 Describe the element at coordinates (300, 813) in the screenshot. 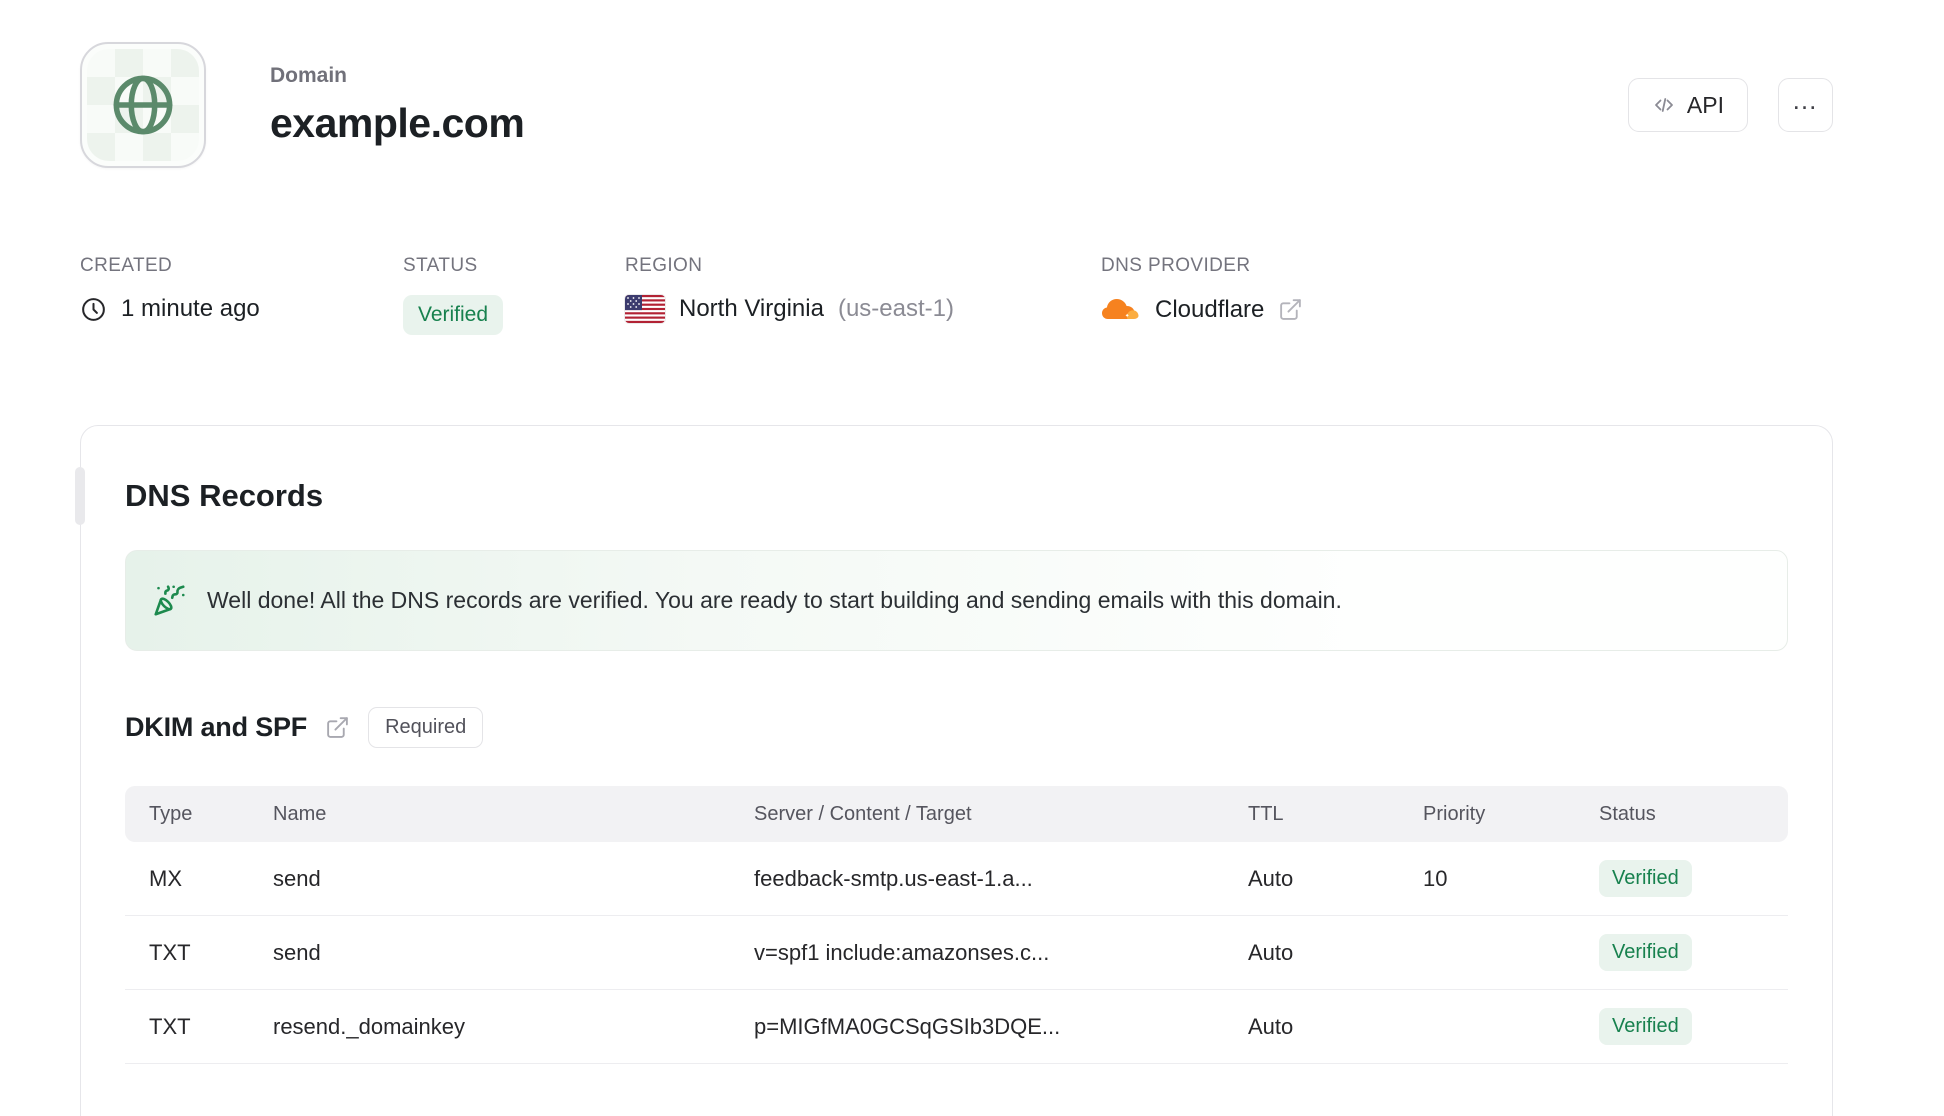

I see `col-name: Name` at that location.